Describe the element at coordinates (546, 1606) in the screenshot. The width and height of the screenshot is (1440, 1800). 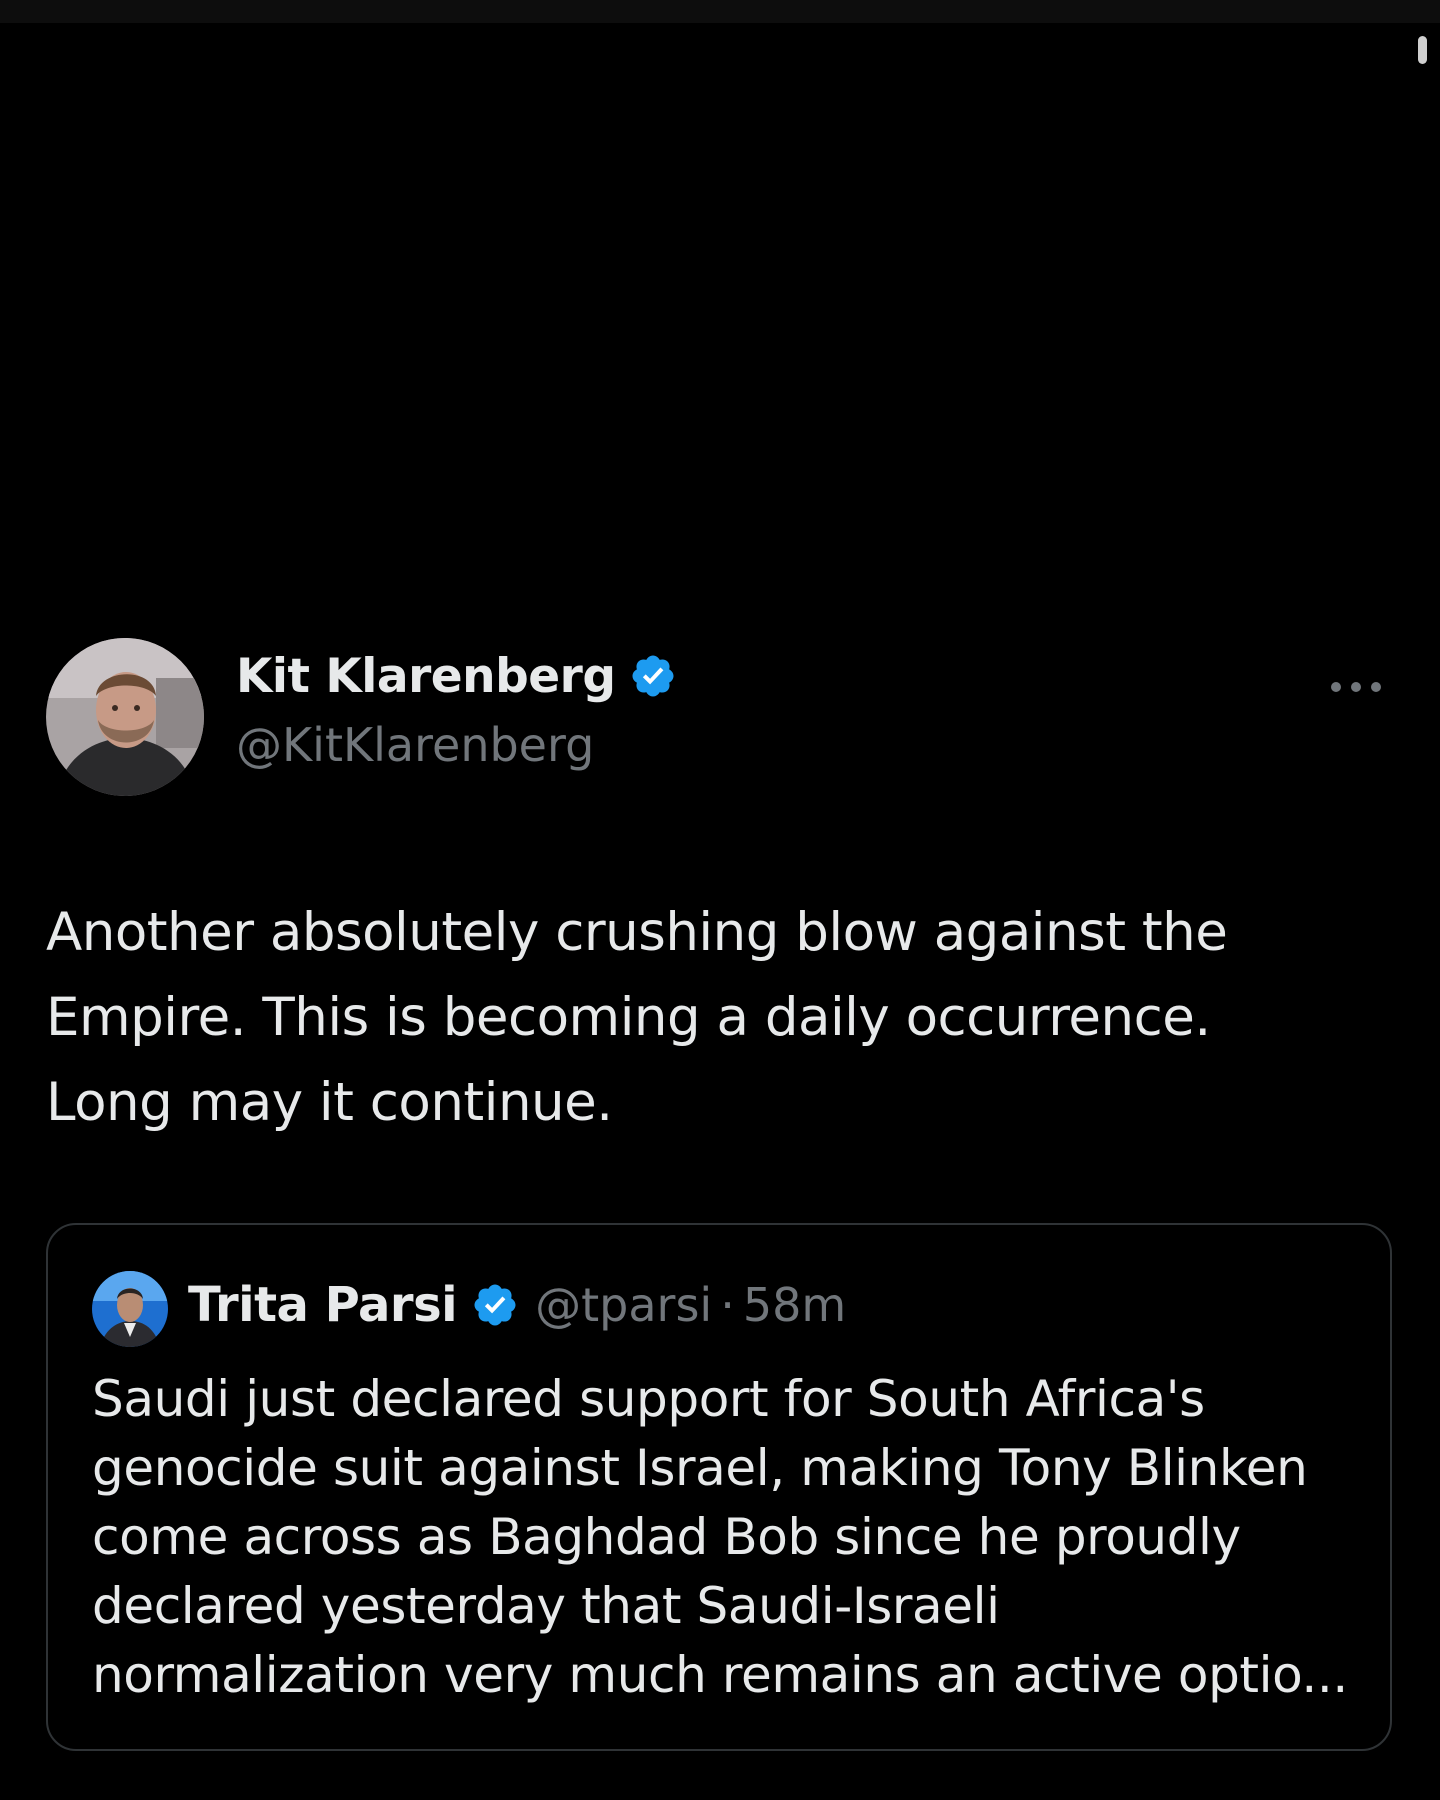
I see `quoted-text-line: declared yesterday that Saudi-Israeli` at that location.